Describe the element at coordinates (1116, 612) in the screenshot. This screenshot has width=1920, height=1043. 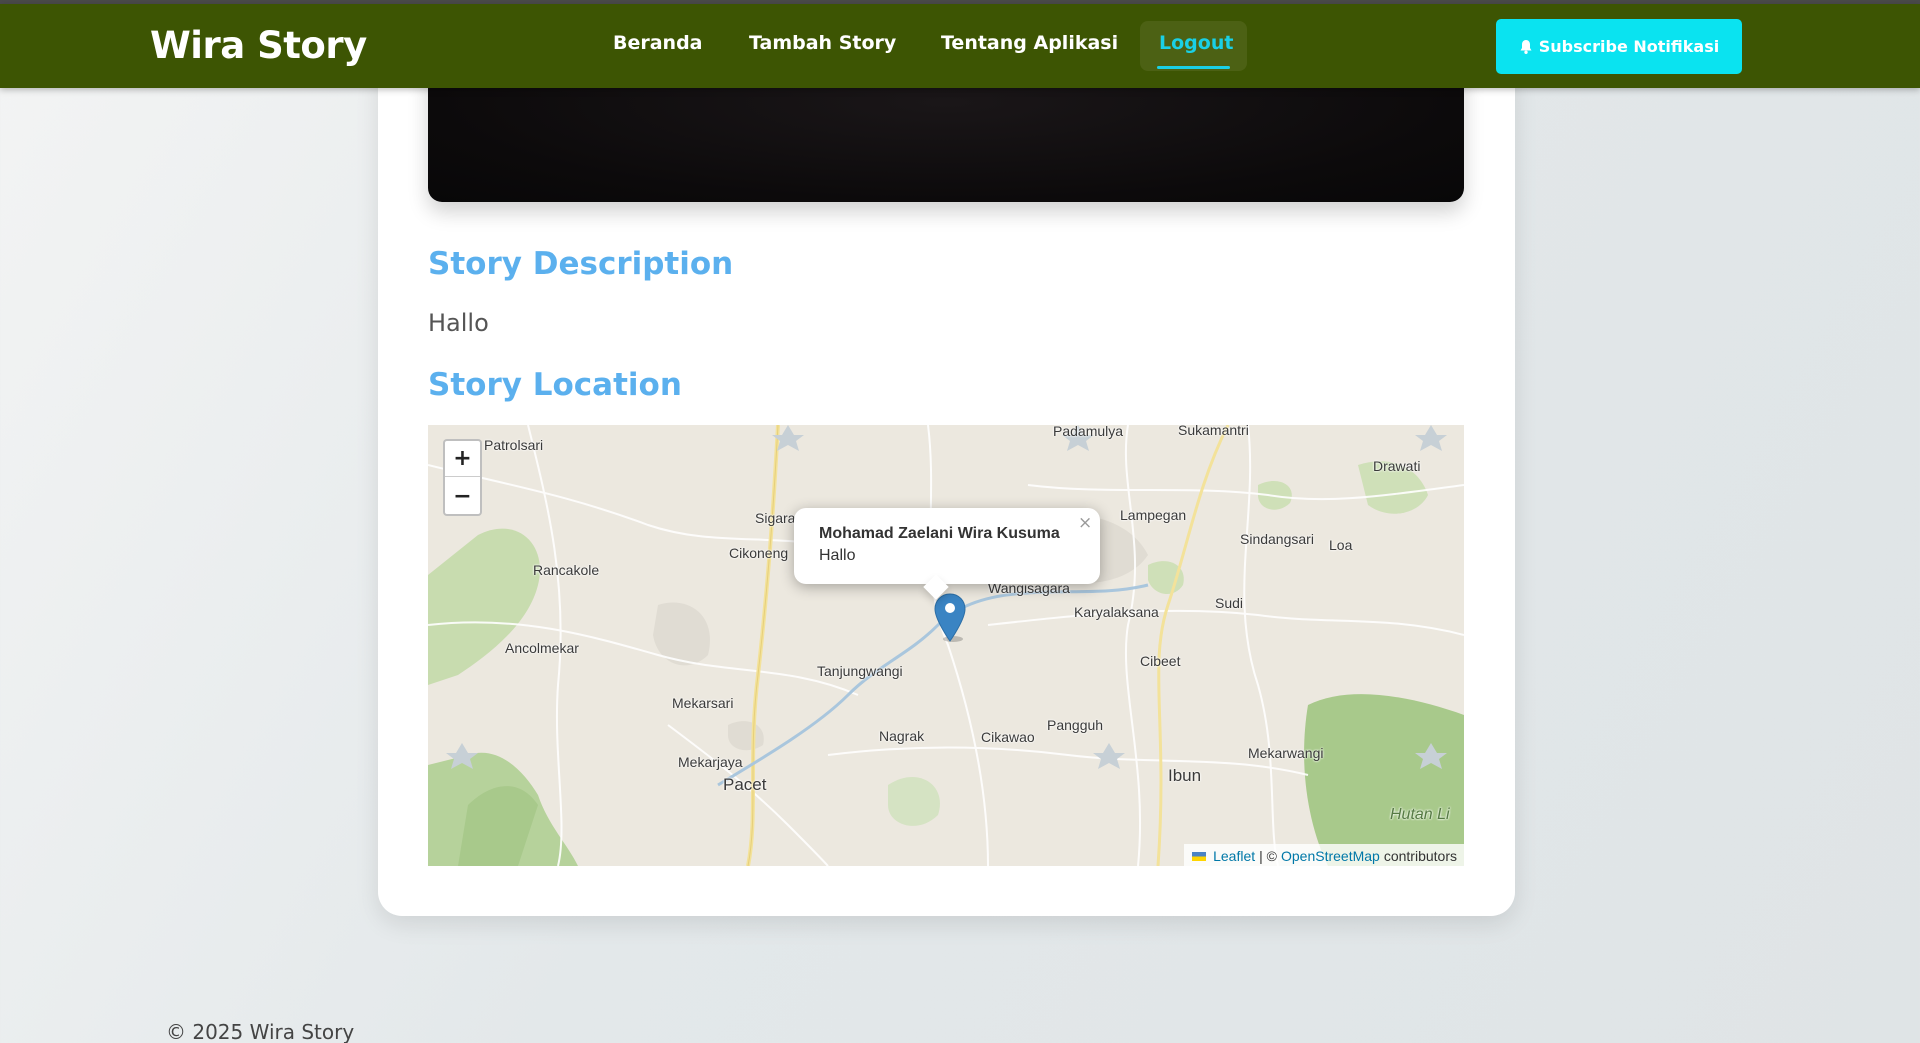
I see `map-place-label: Karyalaksana` at that location.